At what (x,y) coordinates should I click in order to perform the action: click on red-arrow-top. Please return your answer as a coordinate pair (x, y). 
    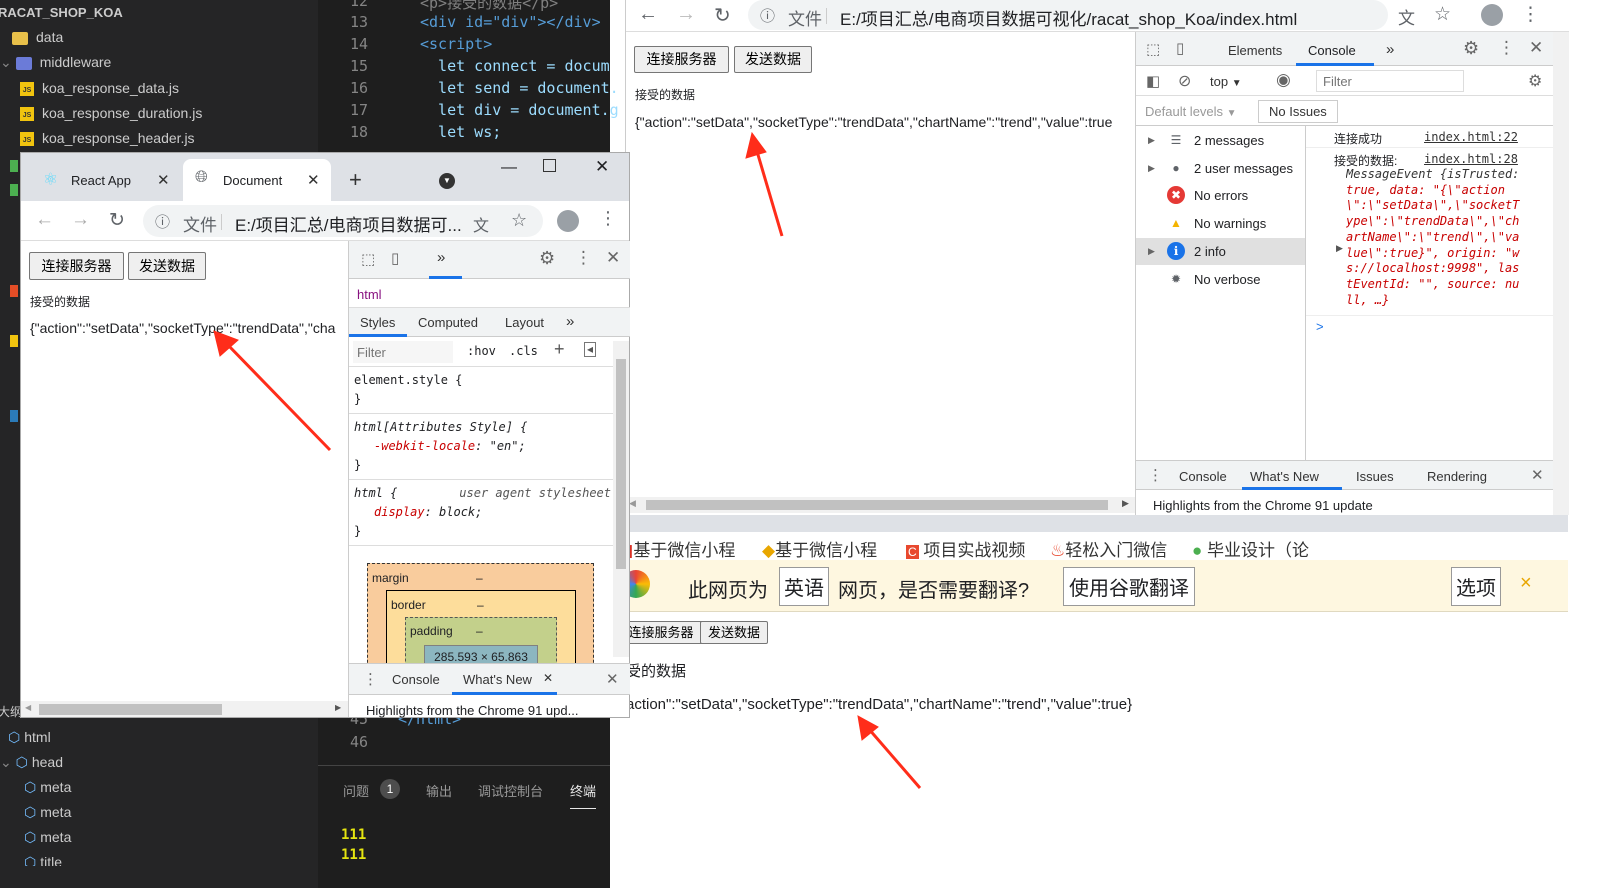
    Looking at the image, I should click on (769, 192).